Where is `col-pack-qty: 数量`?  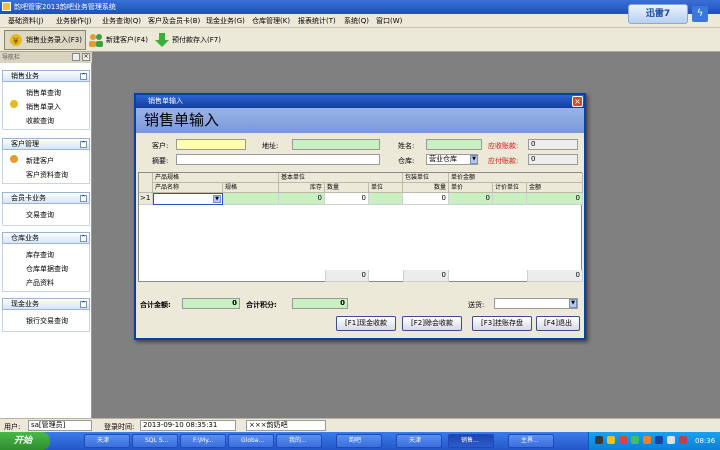 col-pack-qty: 数量 is located at coordinates (426, 188).